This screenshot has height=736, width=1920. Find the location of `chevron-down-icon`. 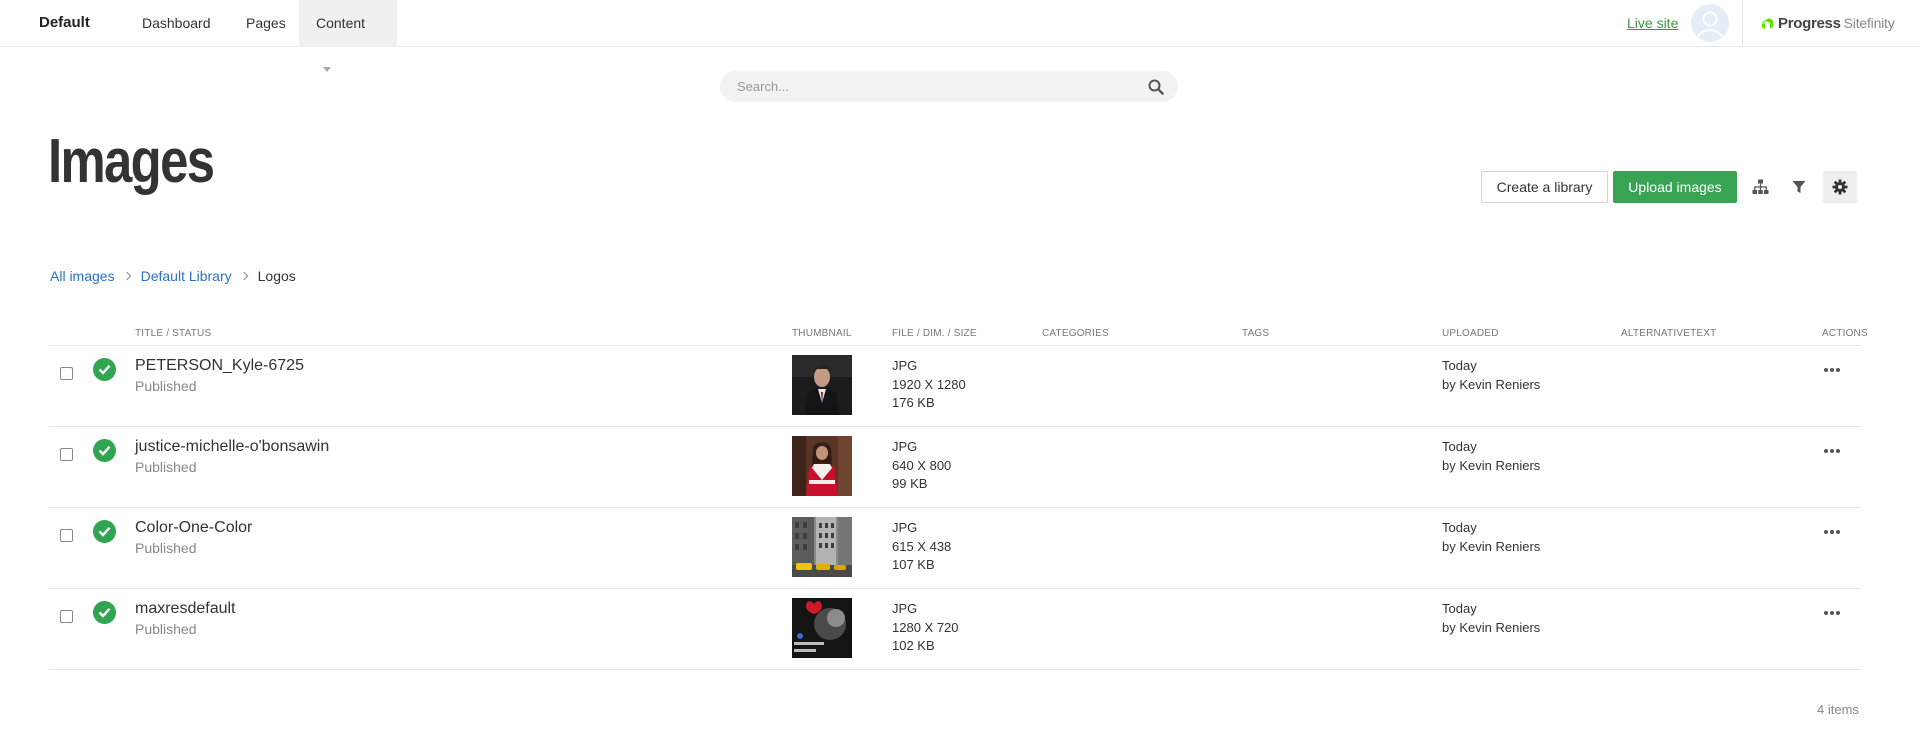

chevron-down-icon is located at coordinates (327, 69).